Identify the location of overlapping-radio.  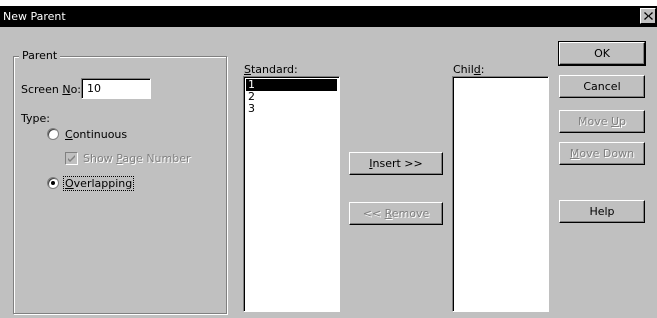
(53, 183).